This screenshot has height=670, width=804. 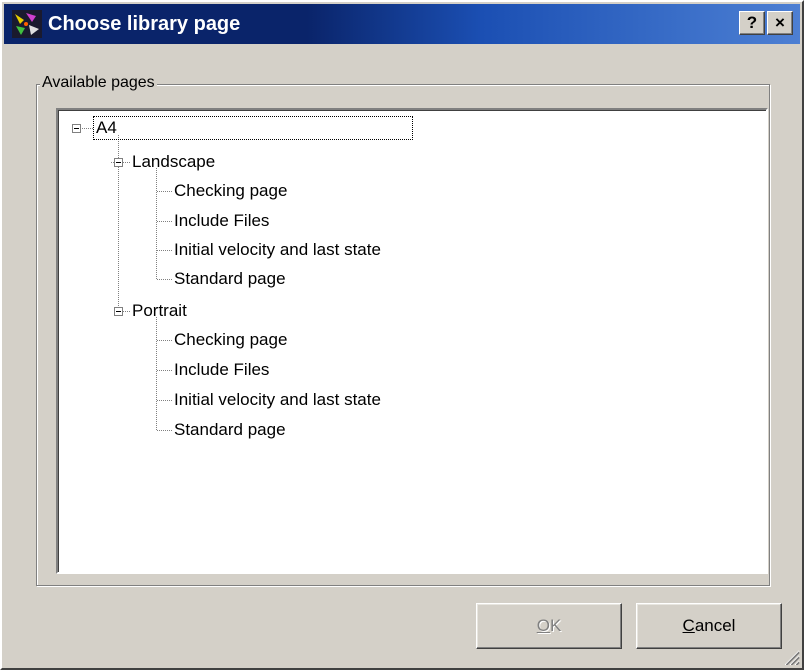 I want to click on tree-connector-lines, so click(x=126, y=279).